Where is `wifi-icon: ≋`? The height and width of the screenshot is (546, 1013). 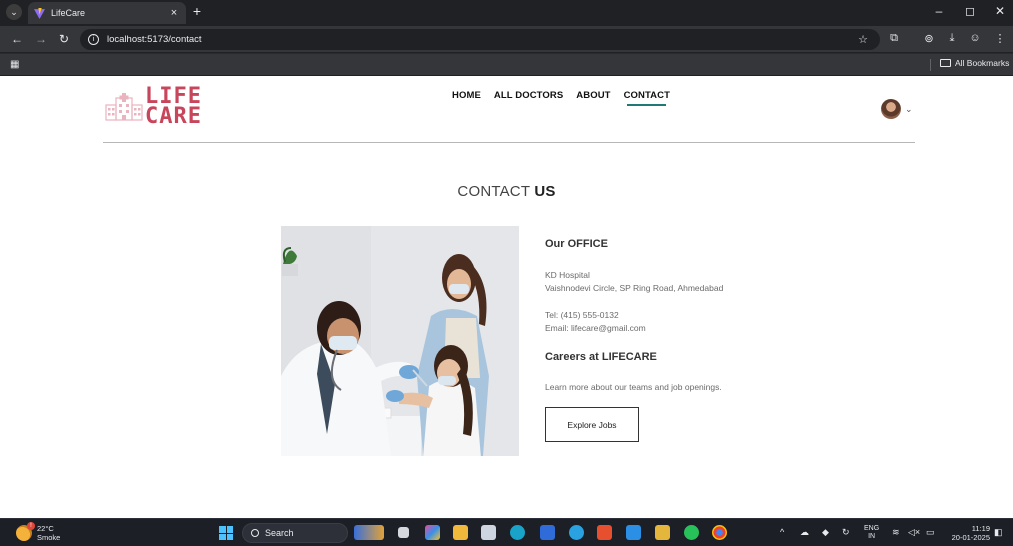 wifi-icon: ≋ is located at coordinates (896, 532).